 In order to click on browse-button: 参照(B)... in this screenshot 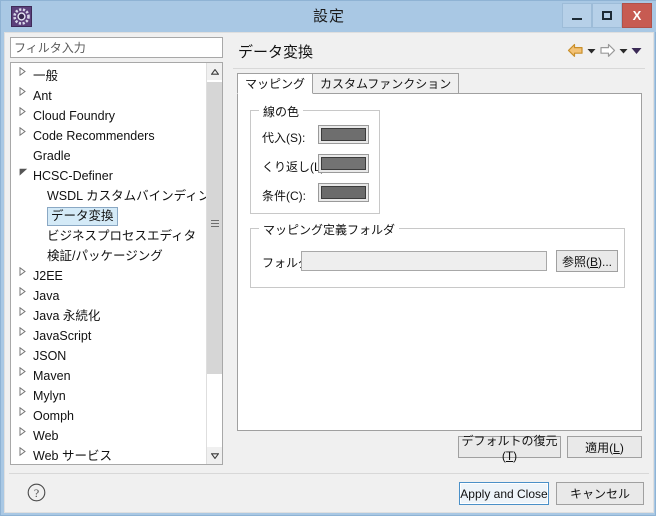, I will do `click(587, 261)`.